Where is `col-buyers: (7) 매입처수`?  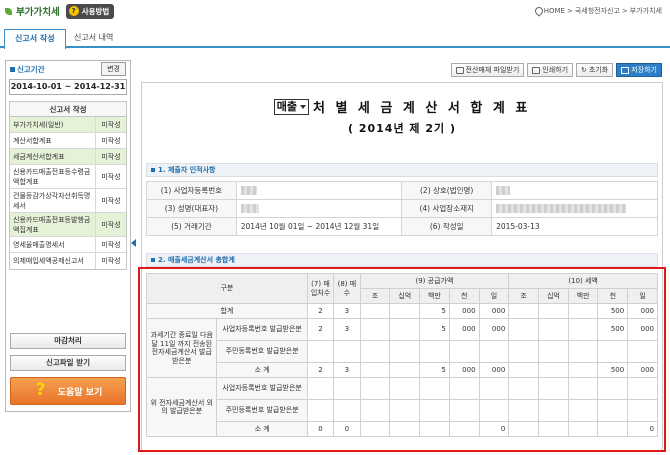 col-buyers: (7) 매입처수 is located at coordinates (320, 288).